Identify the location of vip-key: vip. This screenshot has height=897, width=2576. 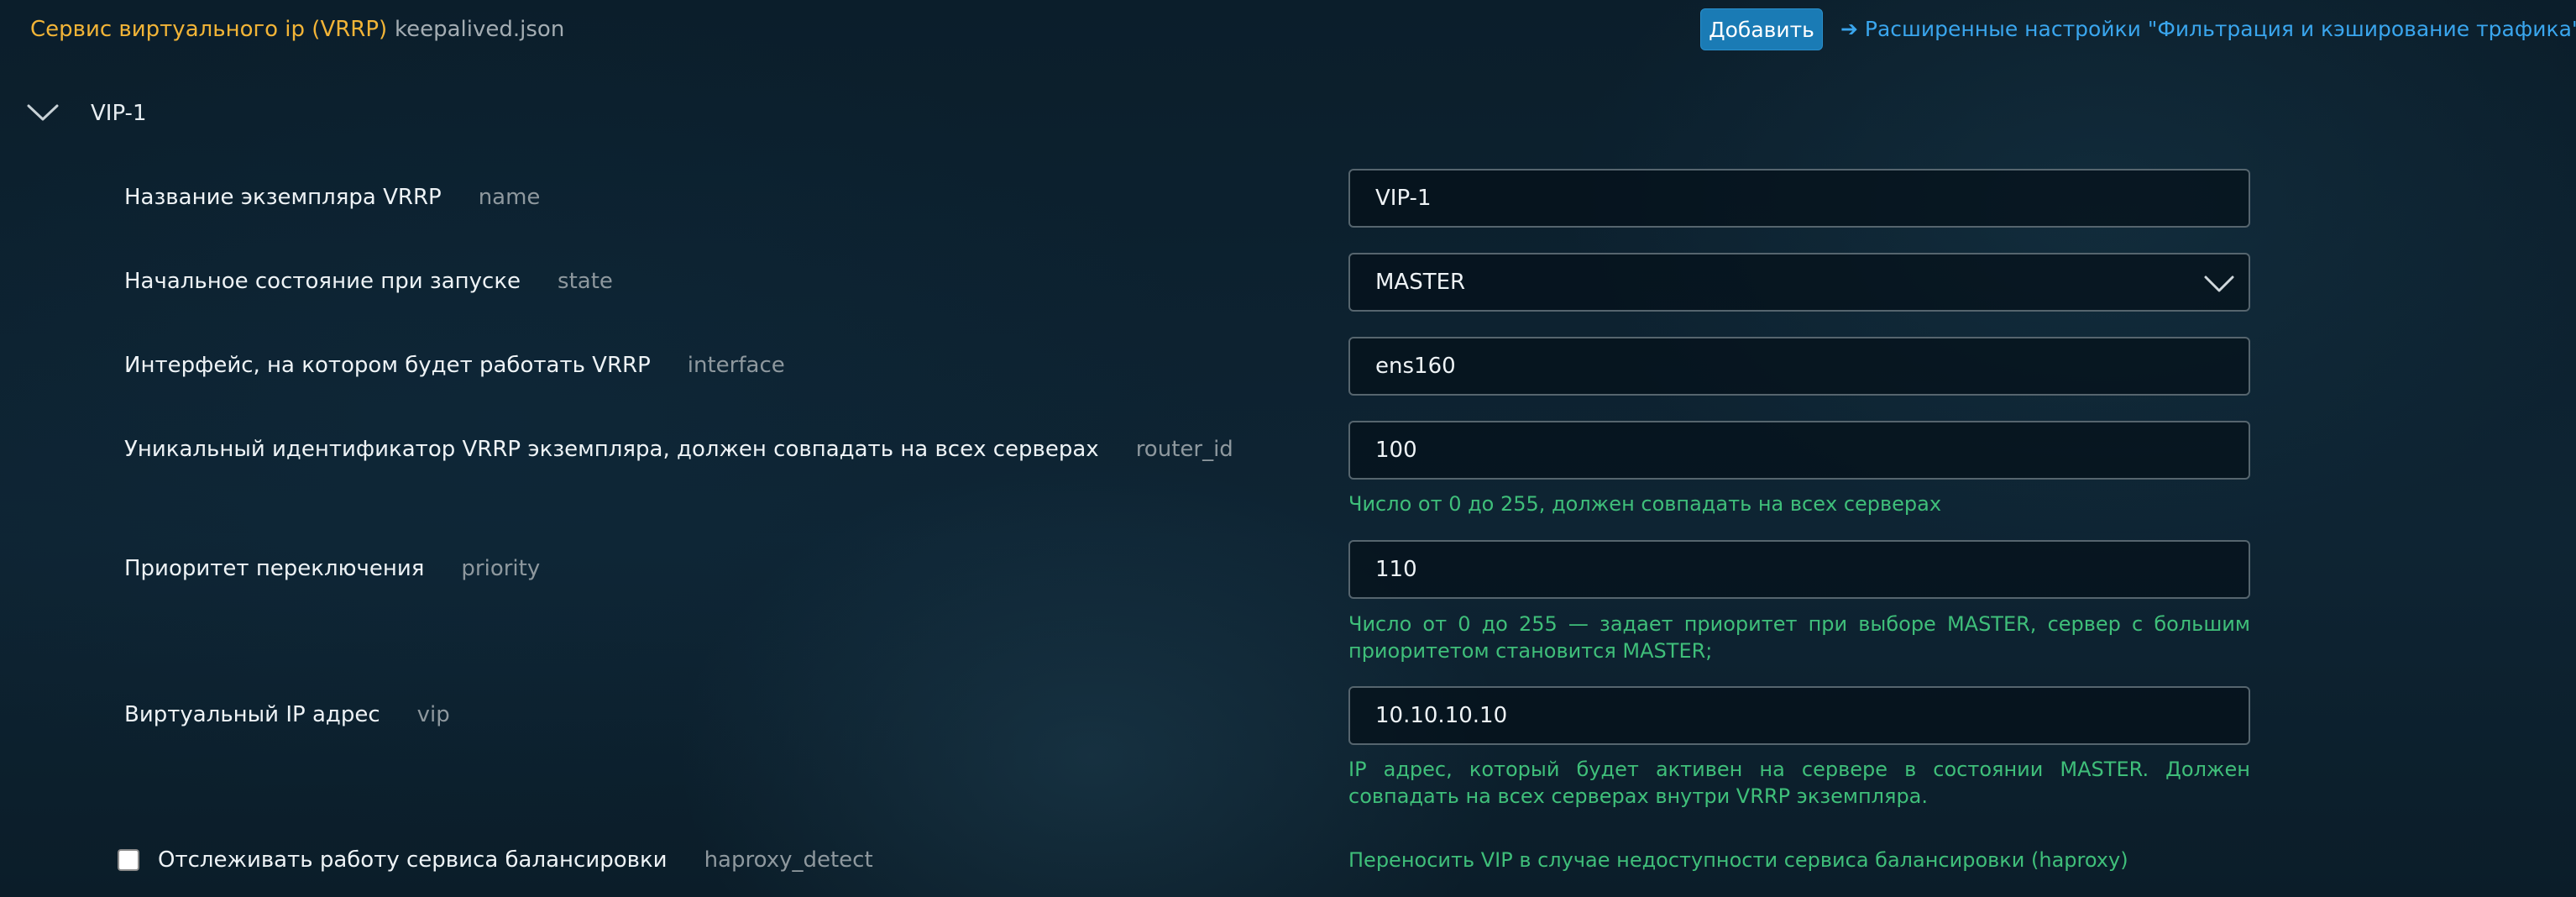
(433, 715).